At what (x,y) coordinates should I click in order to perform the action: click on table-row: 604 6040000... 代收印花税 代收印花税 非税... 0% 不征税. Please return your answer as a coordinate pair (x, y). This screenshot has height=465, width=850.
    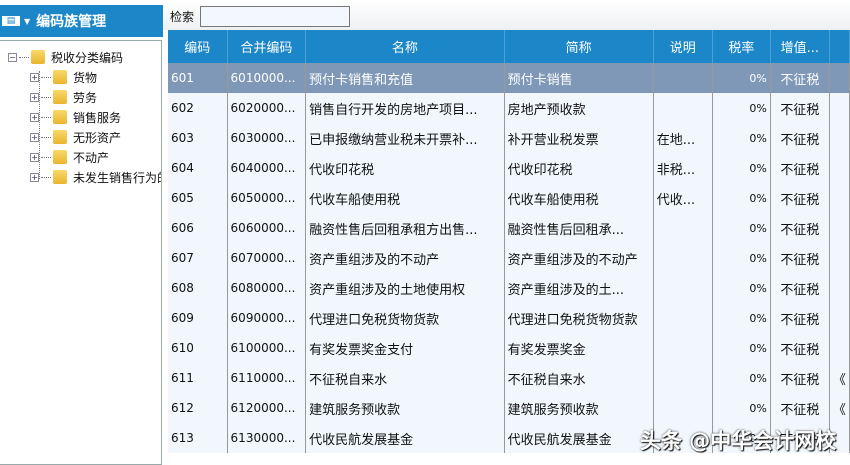
    Looking at the image, I should click on (509, 168).